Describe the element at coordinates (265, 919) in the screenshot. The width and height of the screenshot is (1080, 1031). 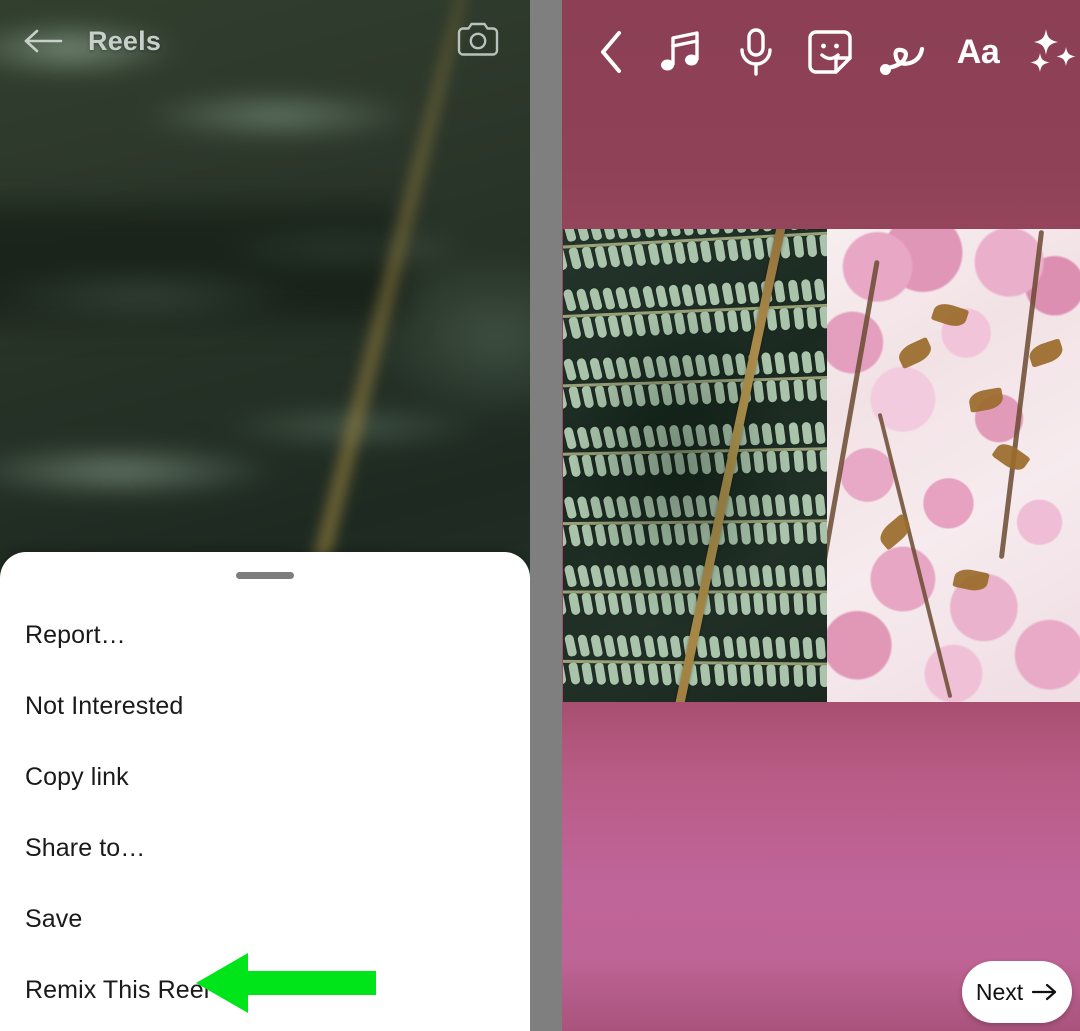
I see `sheet-item-save: Save` at that location.